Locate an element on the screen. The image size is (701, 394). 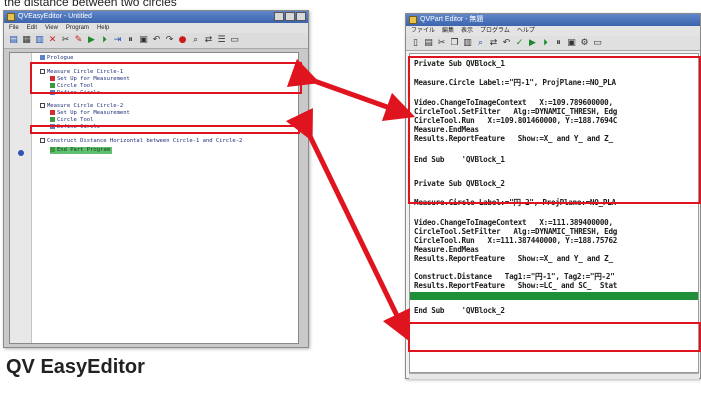
code-line: Measure.EndMeas is located at coordinates (446, 249).